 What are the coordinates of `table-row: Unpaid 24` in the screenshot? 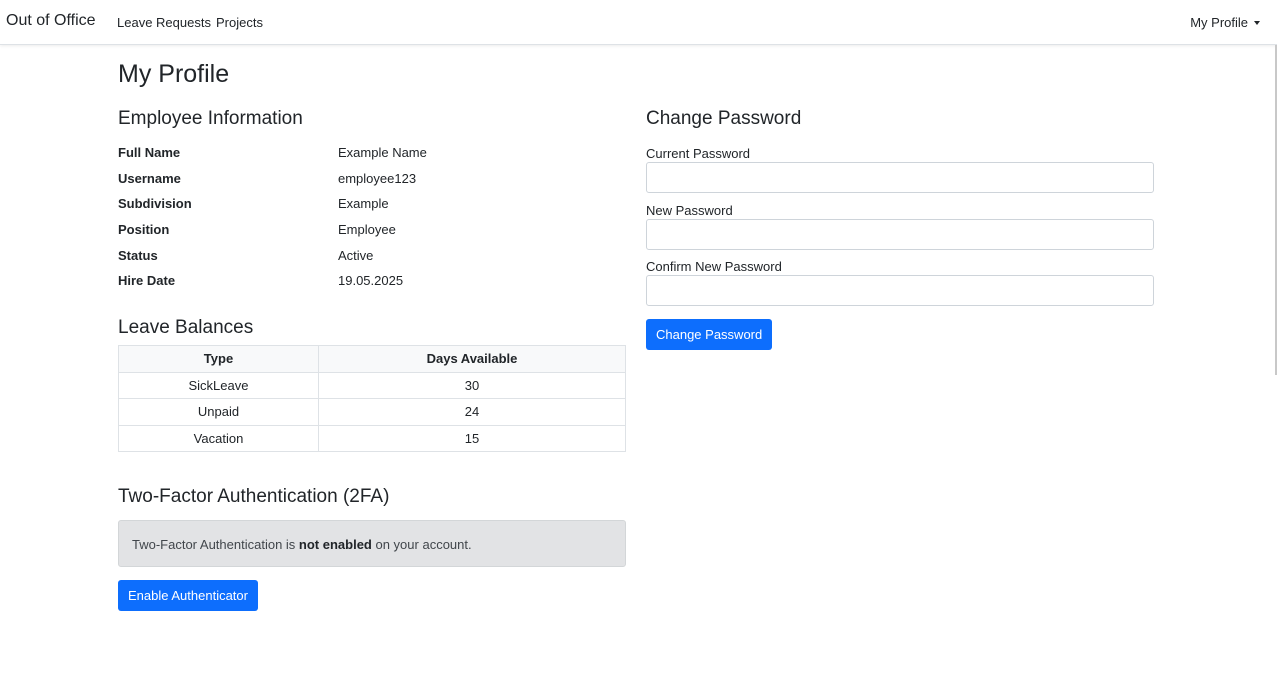 It's located at (372, 412).